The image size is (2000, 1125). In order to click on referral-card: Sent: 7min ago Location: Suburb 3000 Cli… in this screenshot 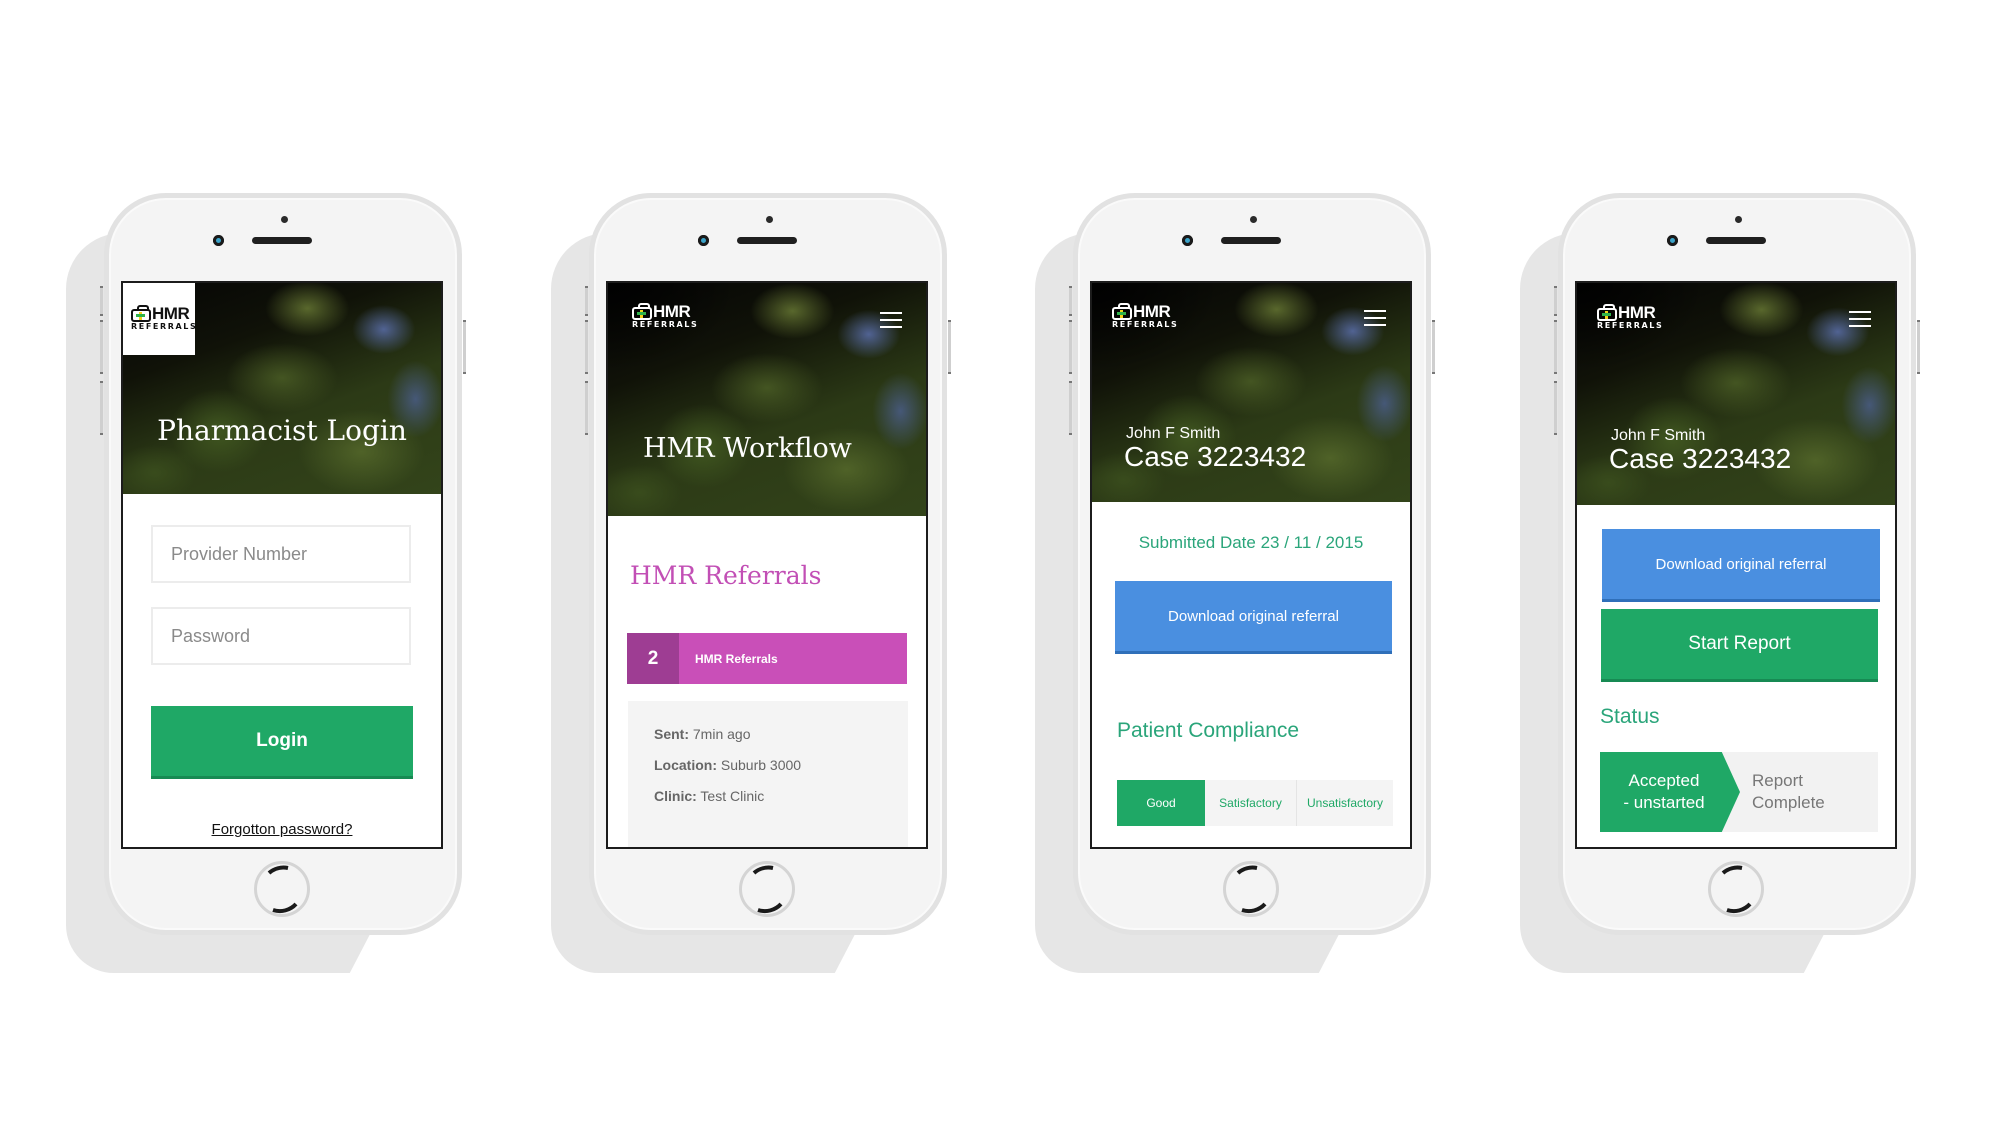, I will do `click(768, 774)`.